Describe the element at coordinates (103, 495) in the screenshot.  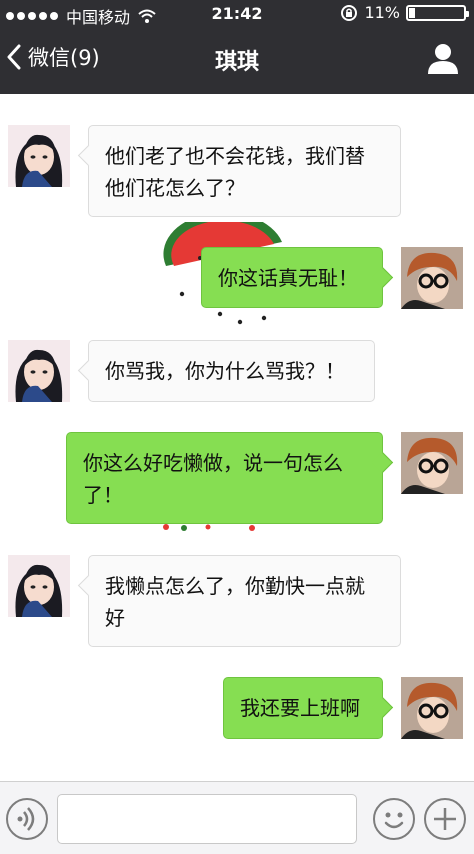
I see `message-line: 了！` at that location.